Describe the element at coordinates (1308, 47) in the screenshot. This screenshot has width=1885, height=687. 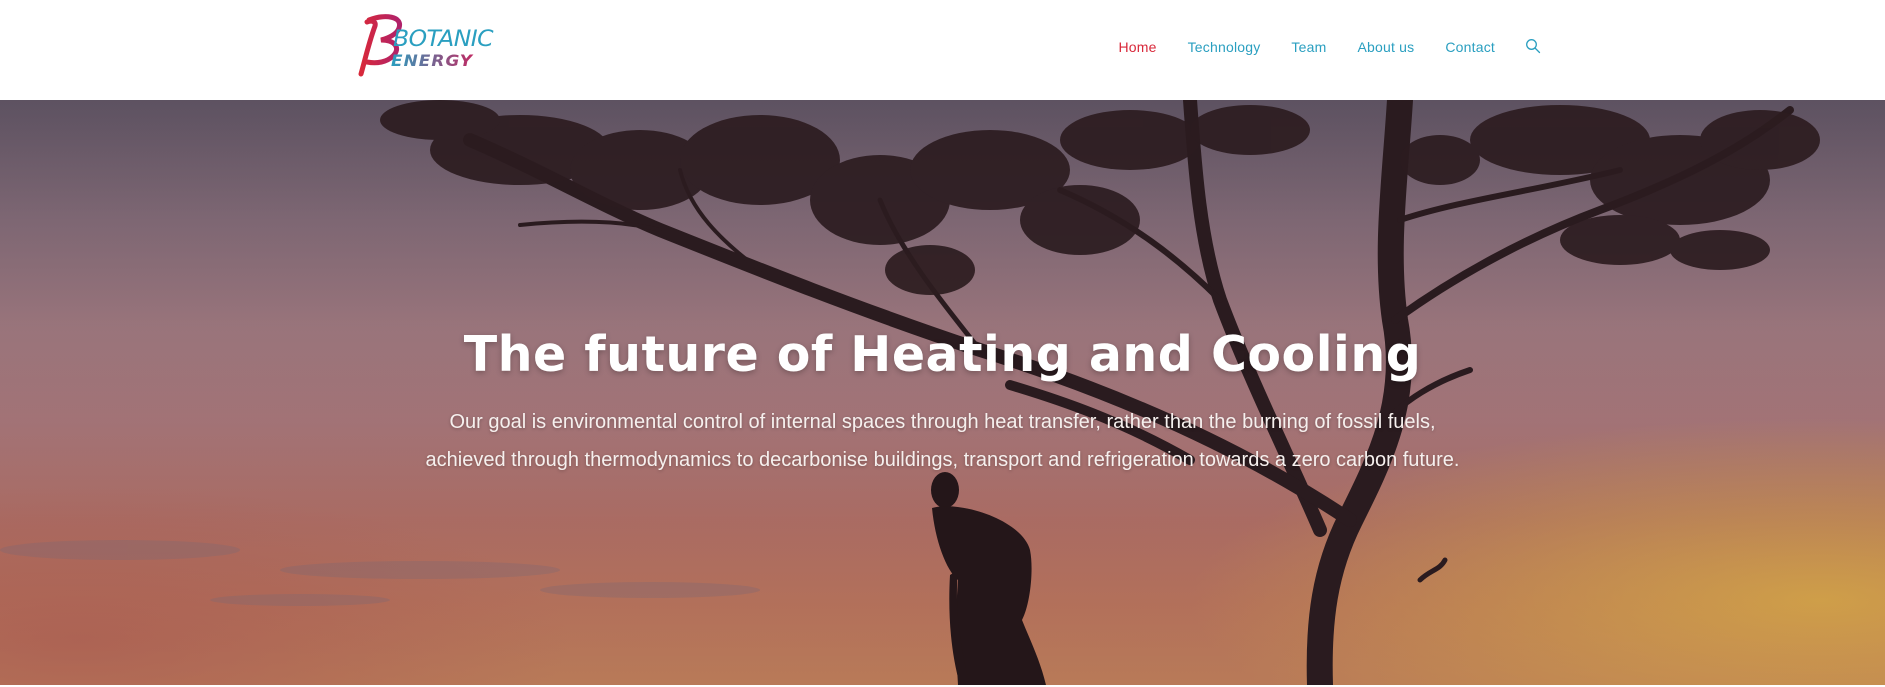
I see `nav-team: Team` at that location.